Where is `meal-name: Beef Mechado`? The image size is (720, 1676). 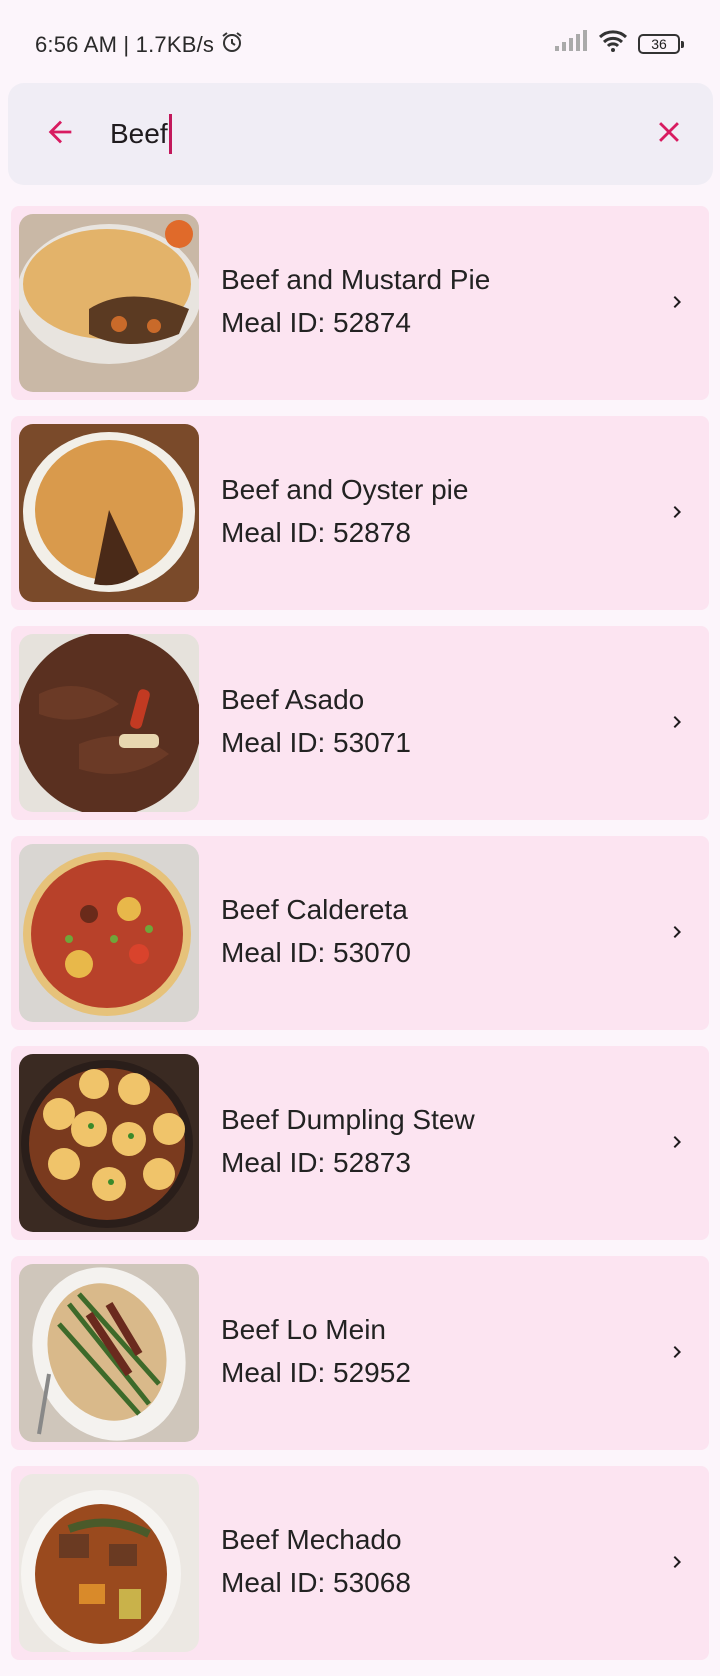
meal-name: Beef Mechado is located at coordinates (311, 1539).